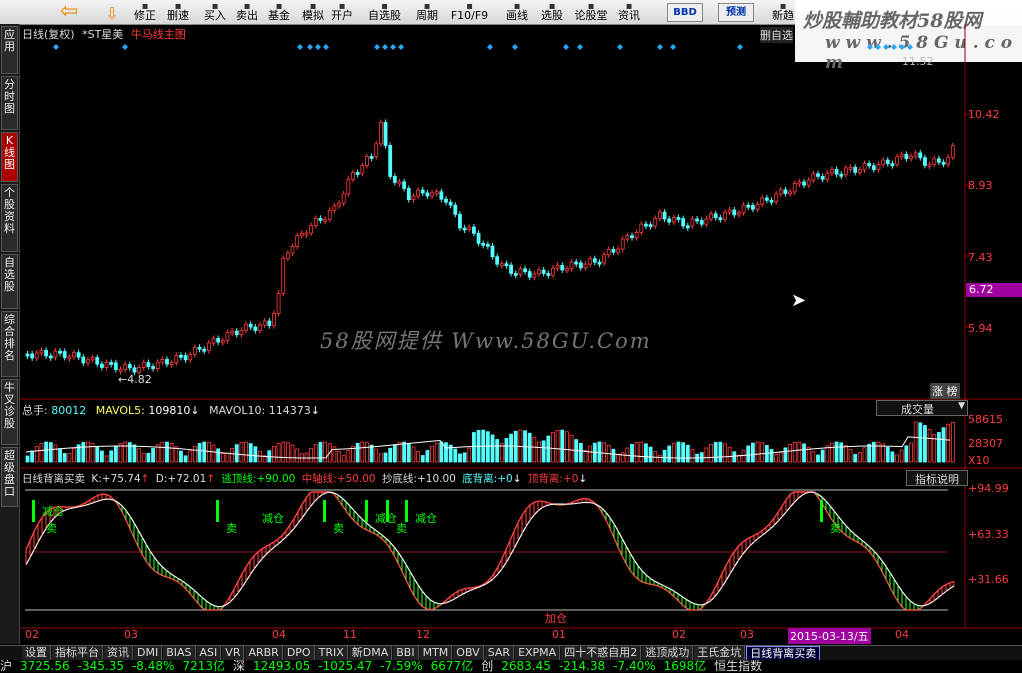 The image size is (1022, 673). I want to click on indicator-tab-8: DPO, so click(299, 653).